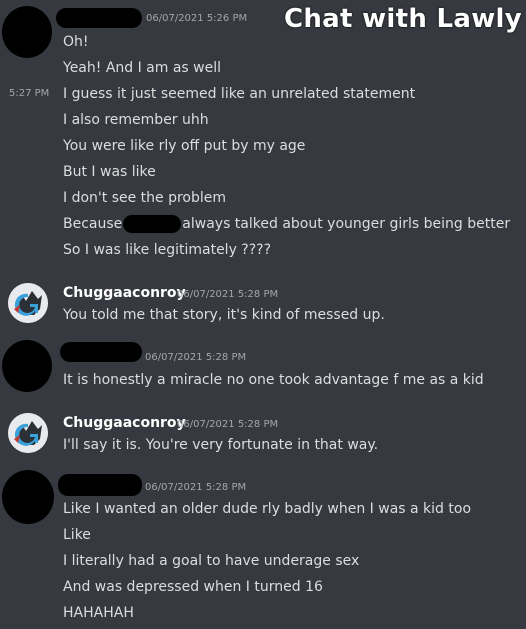 This screenshot has height=629, width=526. I want to click on message-text: You were like rly off put by my age, so click(184, 146).